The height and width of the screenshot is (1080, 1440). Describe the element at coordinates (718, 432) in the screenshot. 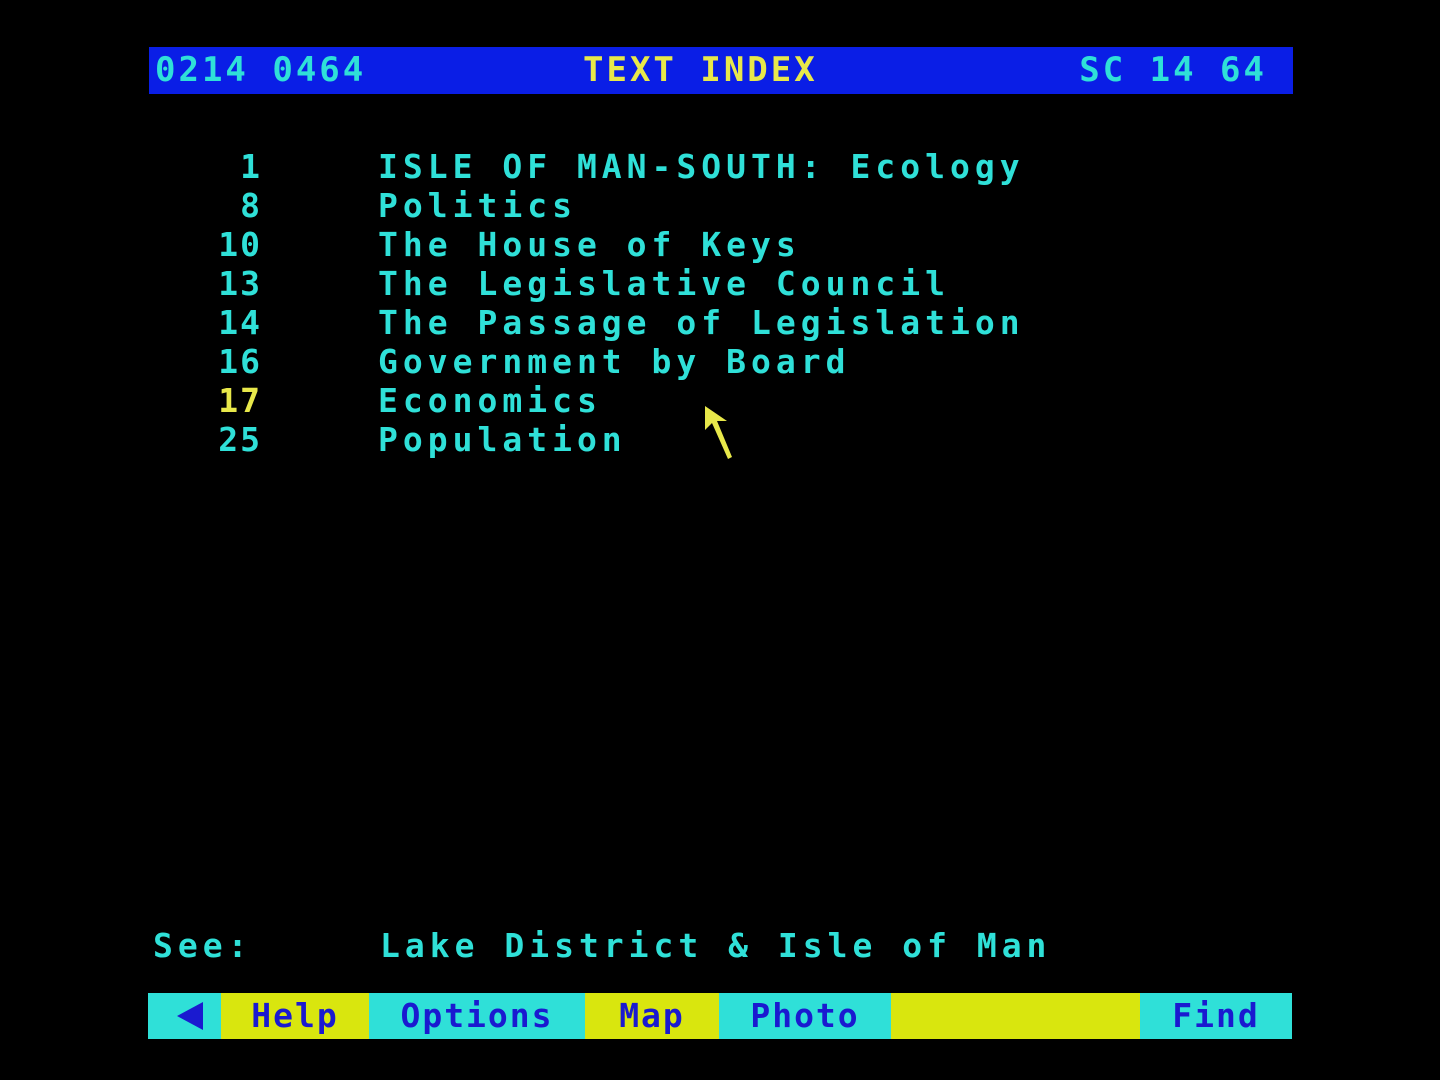

I see `mouse-pointer-icon` at that location.